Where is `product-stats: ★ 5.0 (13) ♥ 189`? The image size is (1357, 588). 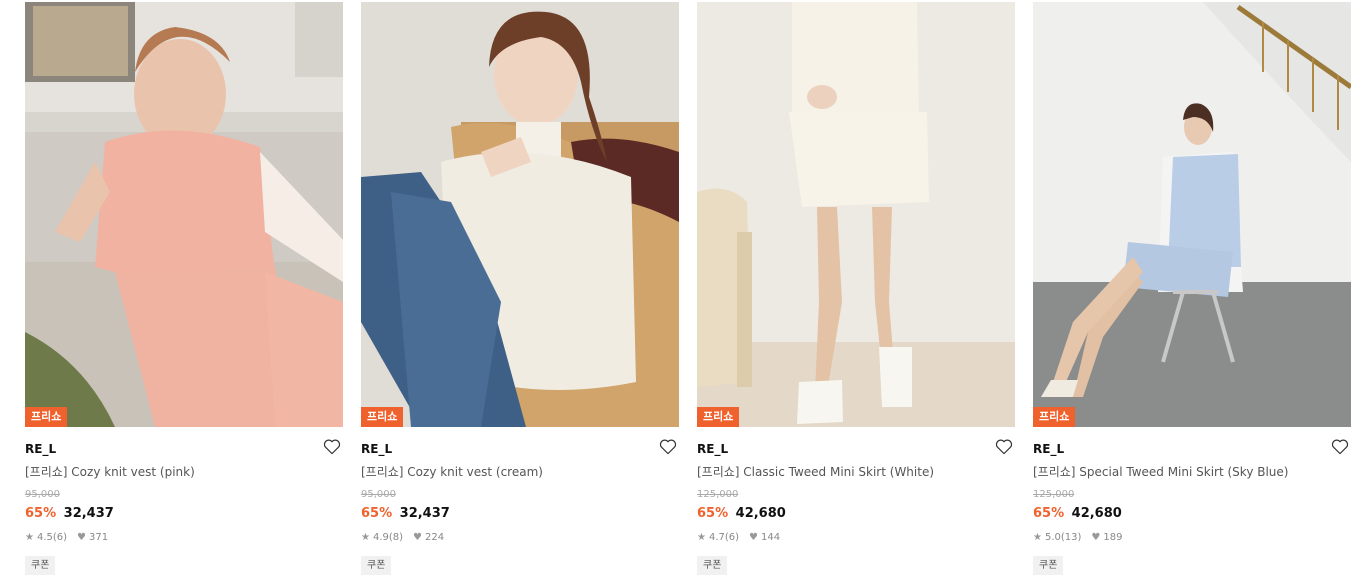 product-stats: ★ 5.0 (13) ♥ 189 is located at coordinates (1192, 537).